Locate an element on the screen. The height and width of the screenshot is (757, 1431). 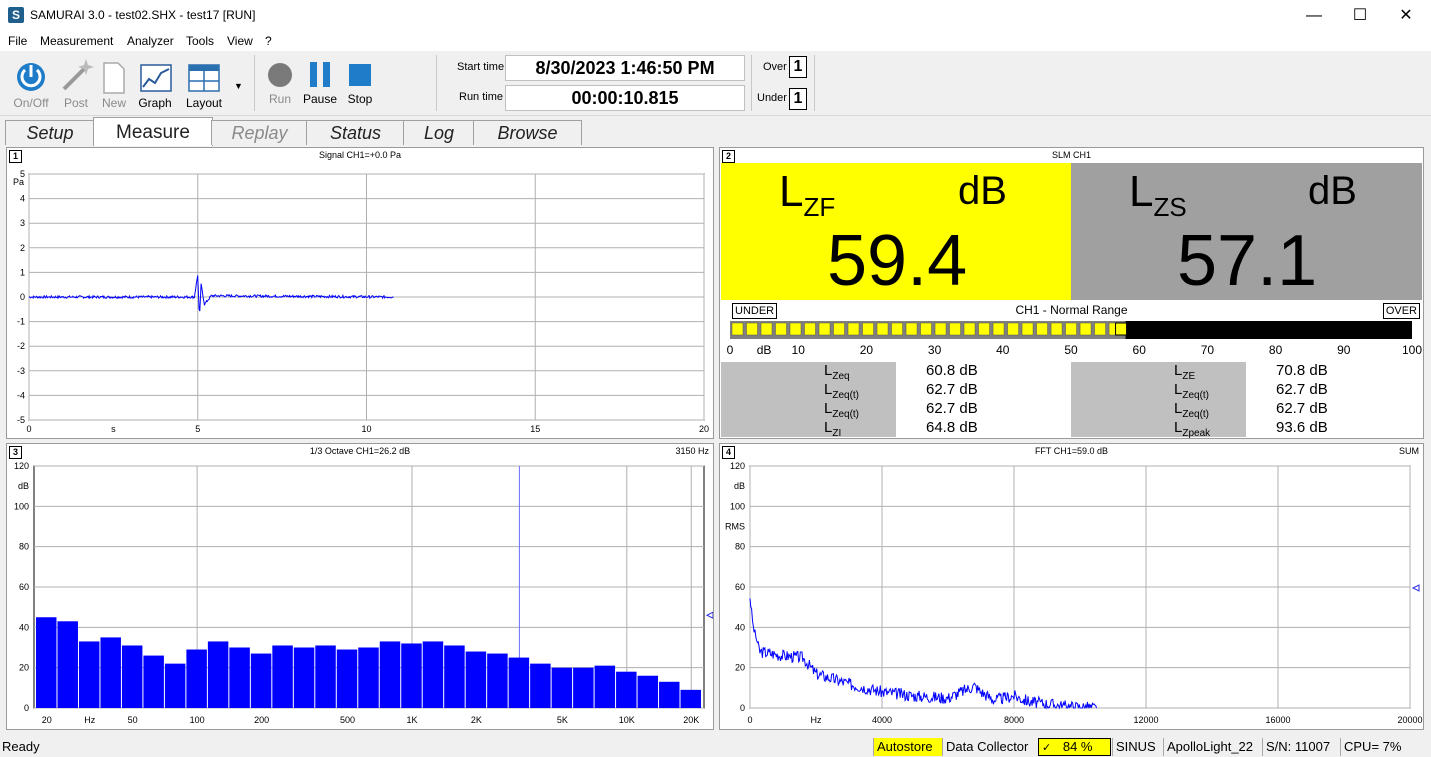
lzs-unit: dB is located at coordinates (1332, 191).